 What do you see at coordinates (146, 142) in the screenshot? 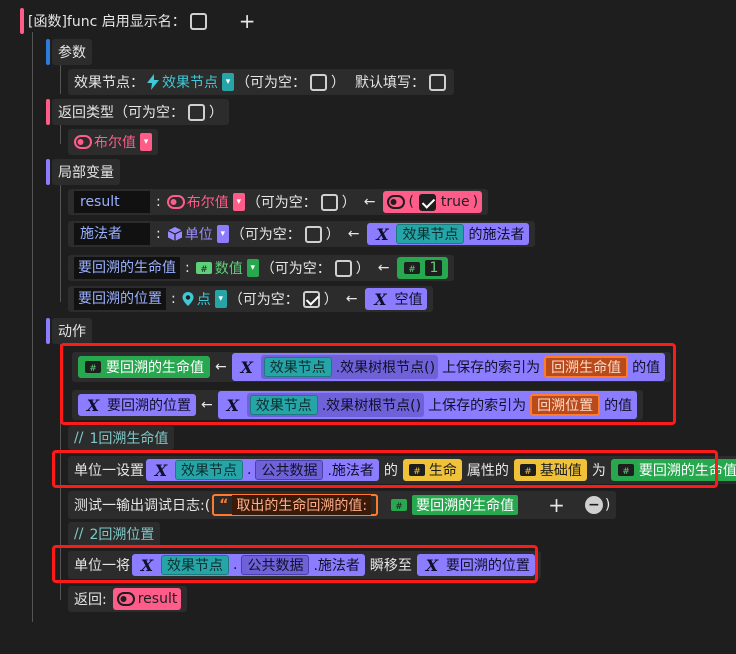
I see `return-type-dropdown` at bounding box center [146, 142].